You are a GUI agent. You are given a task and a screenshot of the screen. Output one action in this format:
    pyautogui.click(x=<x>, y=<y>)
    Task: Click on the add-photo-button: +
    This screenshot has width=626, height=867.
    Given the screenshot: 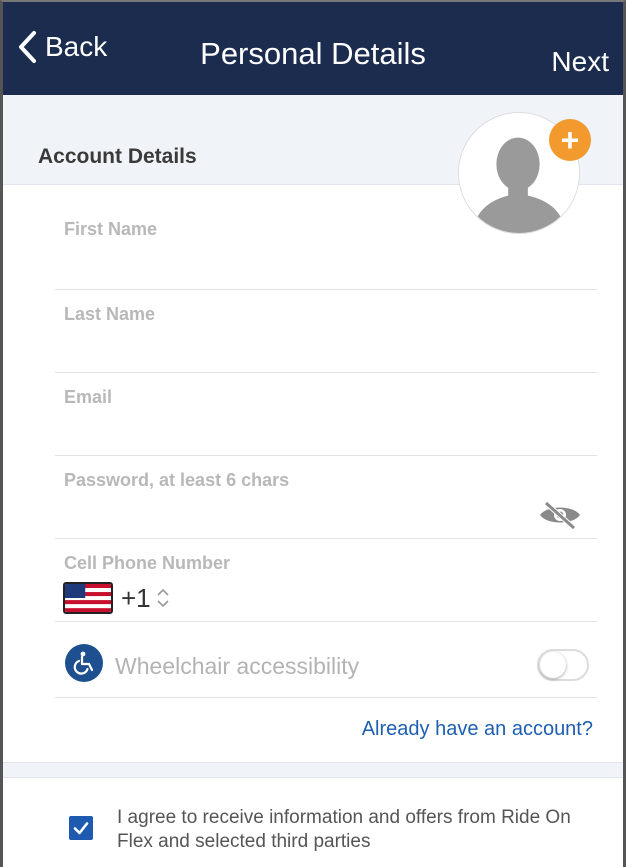 What is the action you would take?
    pyautogui.click(x=570, y=140)
    